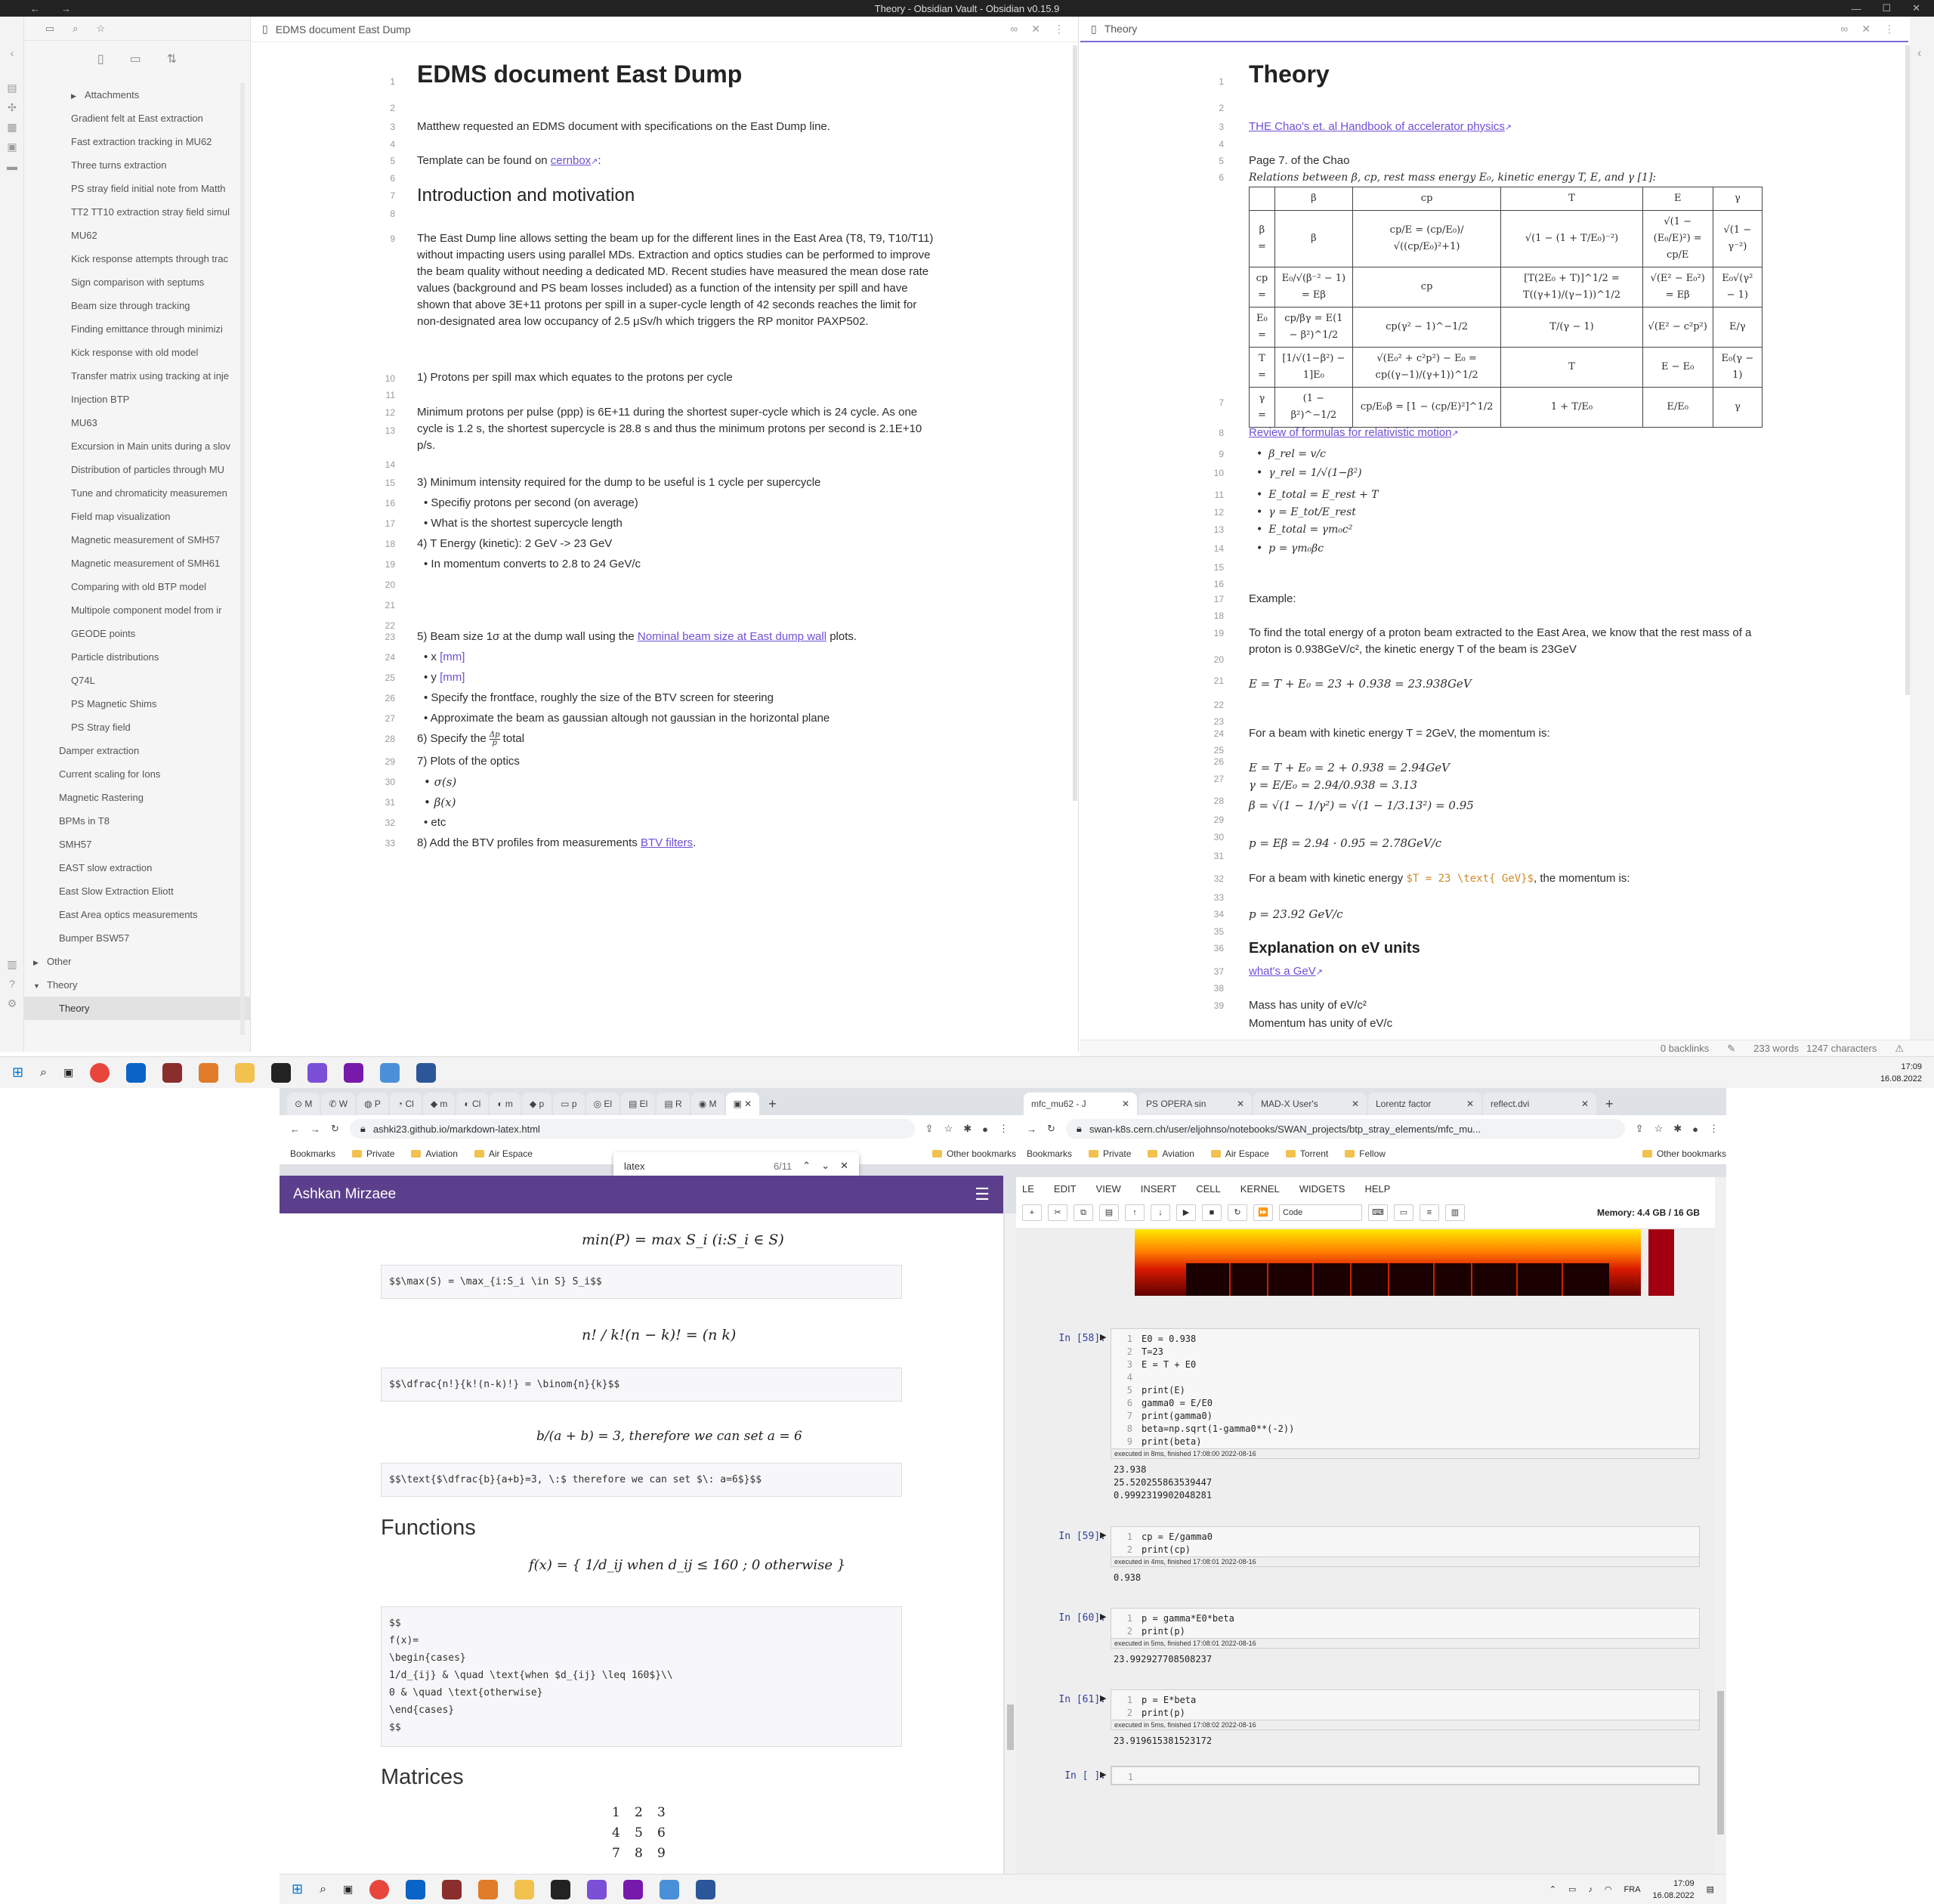 This screenshot has height=1904, width=1934. What do you see at coordinates (344, 1194) in the screenshot?
I see `site-title: Ashkan Mirzaee` at bounding box center [344, 1194].